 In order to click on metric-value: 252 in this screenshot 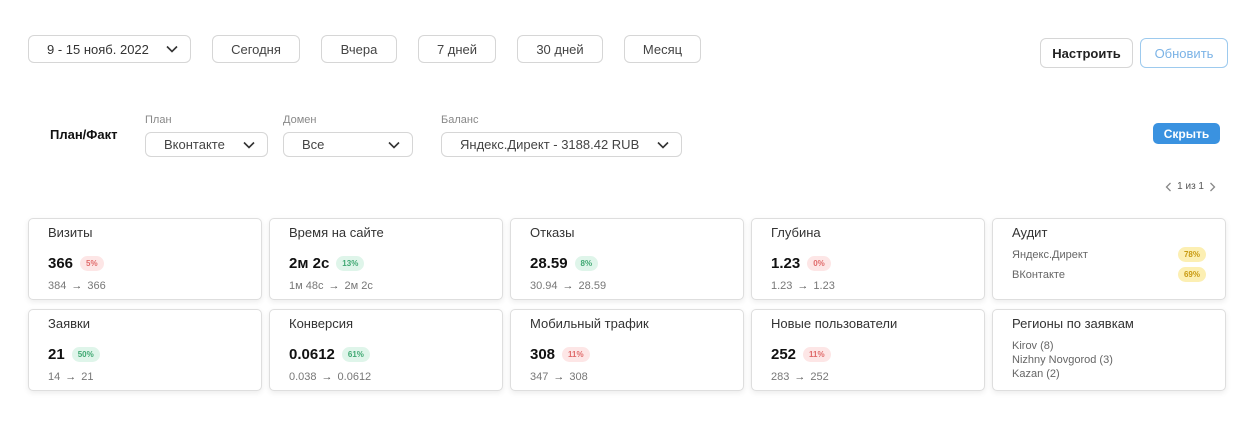, I will do `click(784, 354)`.